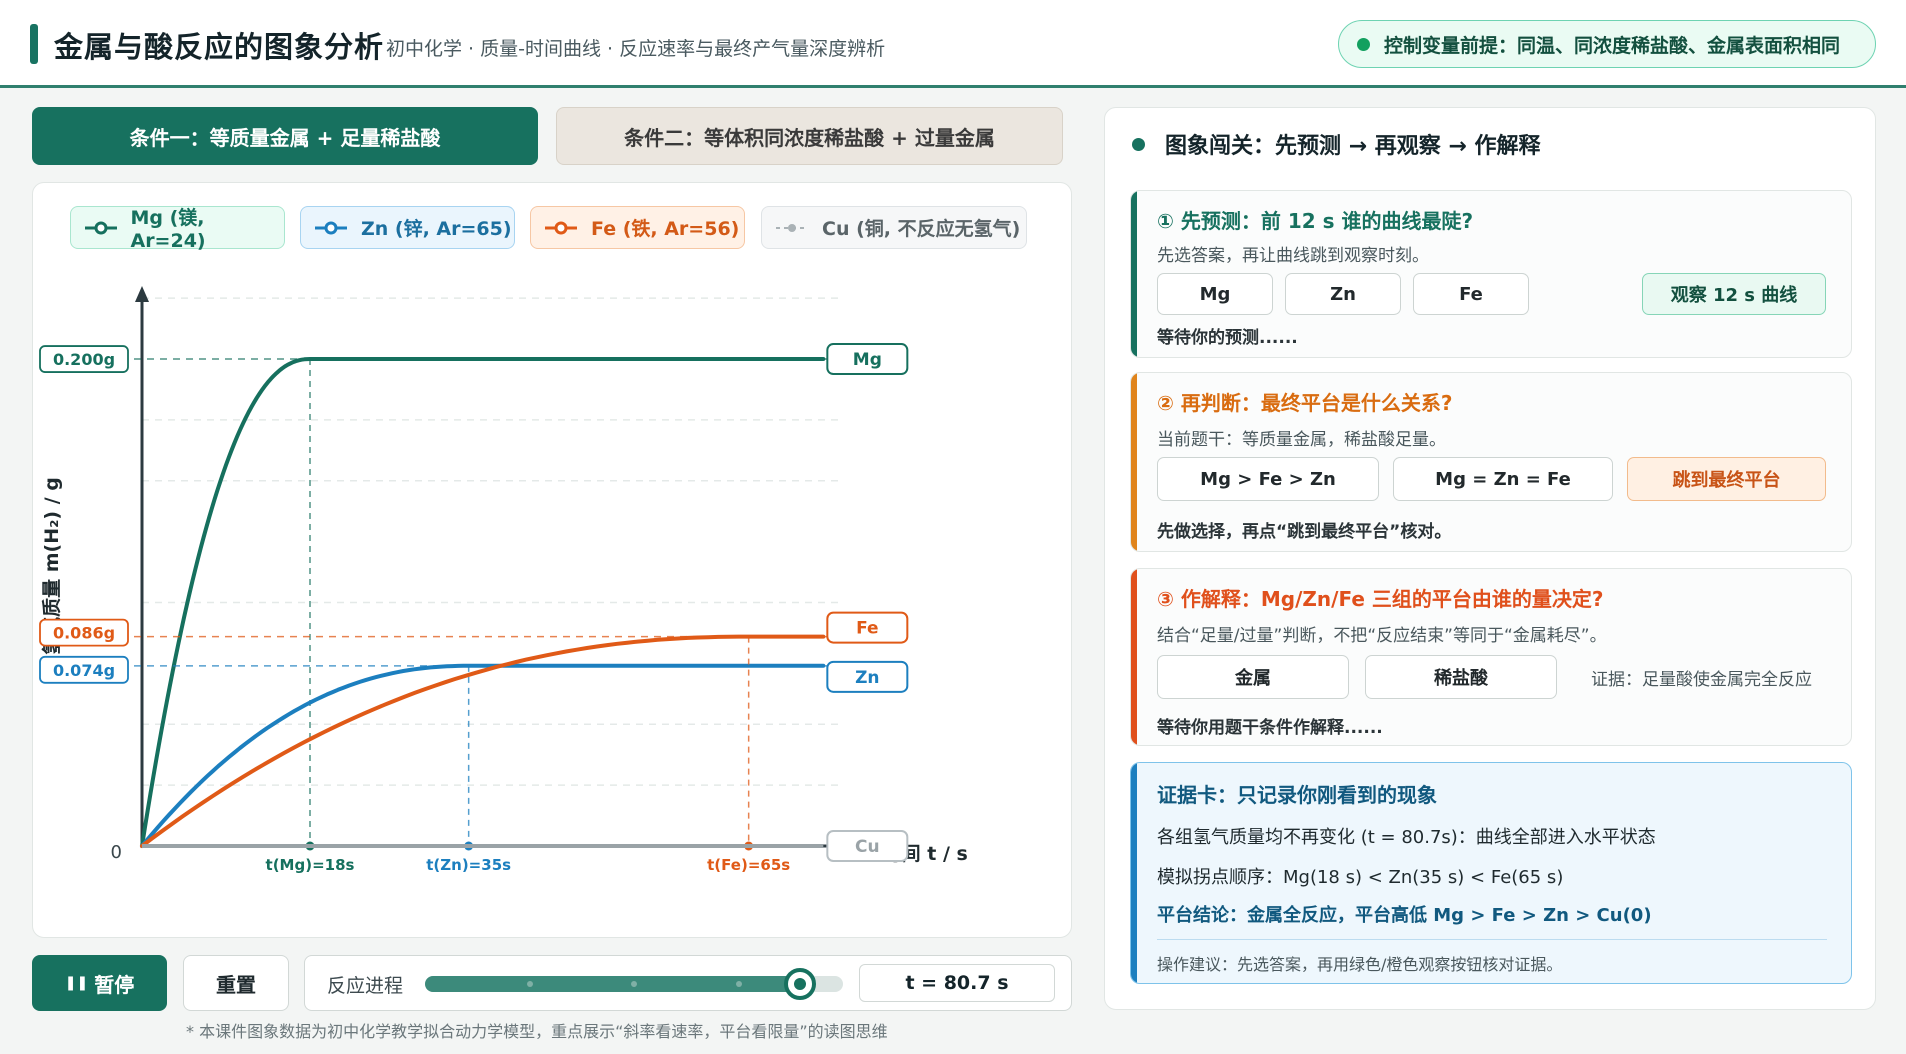 The image size is (1906, 1054). I want to click on legend-label-zn: Zn (锌, Ar=65), so click(436, 229).